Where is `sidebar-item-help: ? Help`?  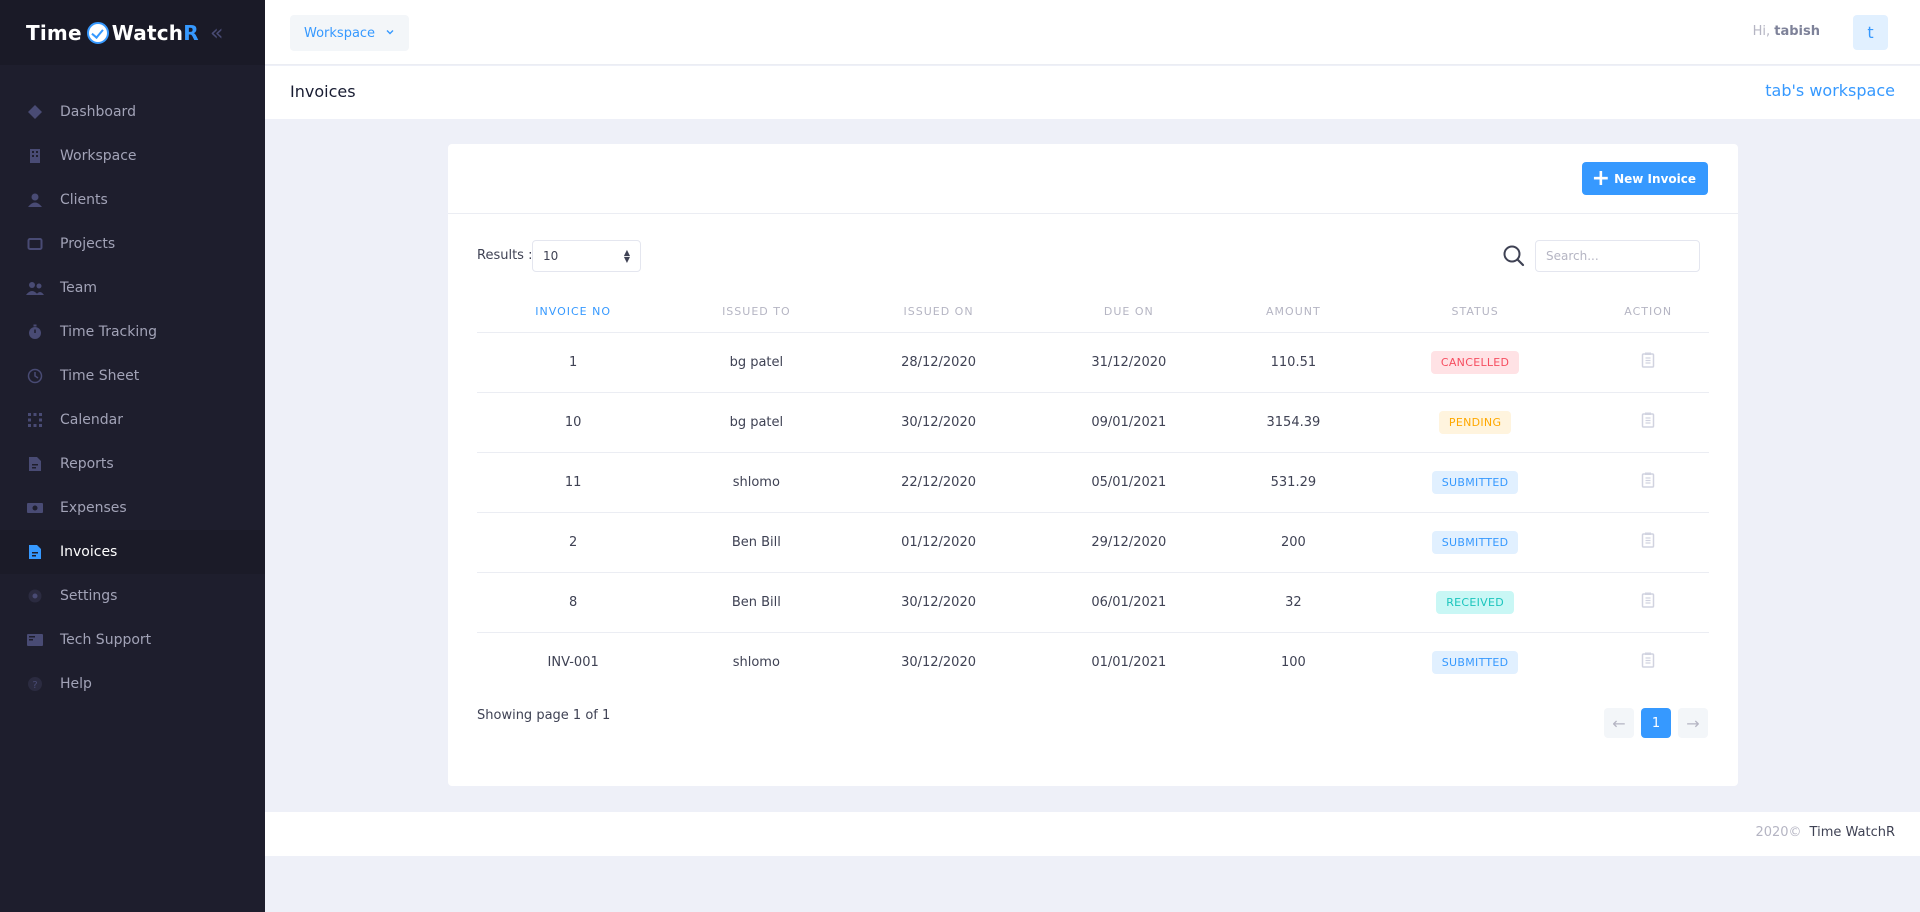 sidebar-item-help: ? Help is located at coordinates (132, 684).